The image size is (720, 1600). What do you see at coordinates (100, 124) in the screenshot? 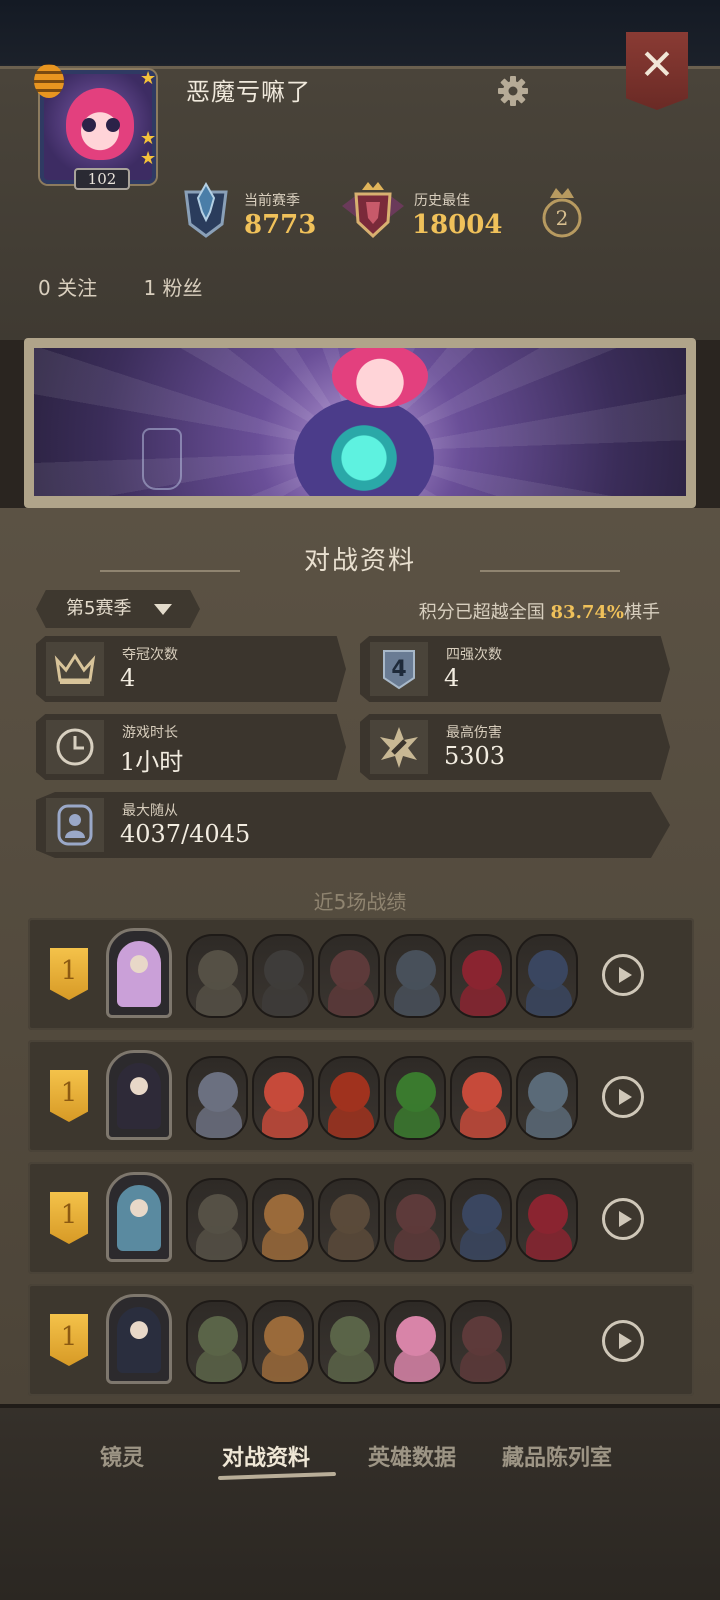
I see `avatar-face` at bounding box center [100, 124].